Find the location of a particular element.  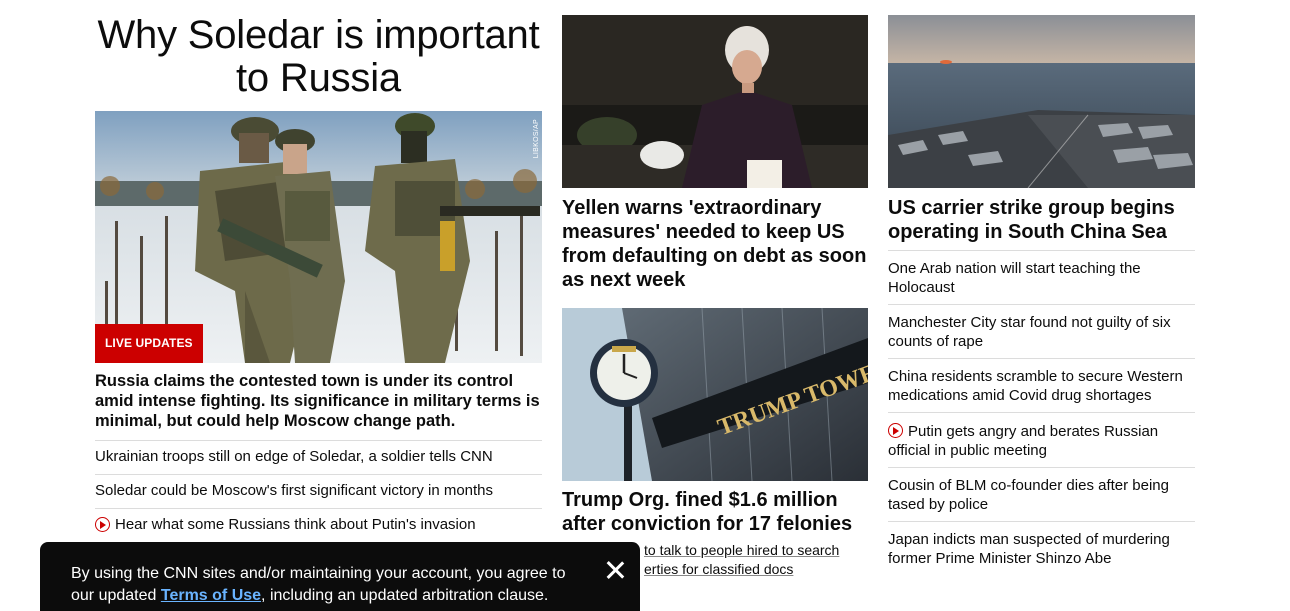

related-link-line: to talk to people hired to search is located at coordinates (756, 550).